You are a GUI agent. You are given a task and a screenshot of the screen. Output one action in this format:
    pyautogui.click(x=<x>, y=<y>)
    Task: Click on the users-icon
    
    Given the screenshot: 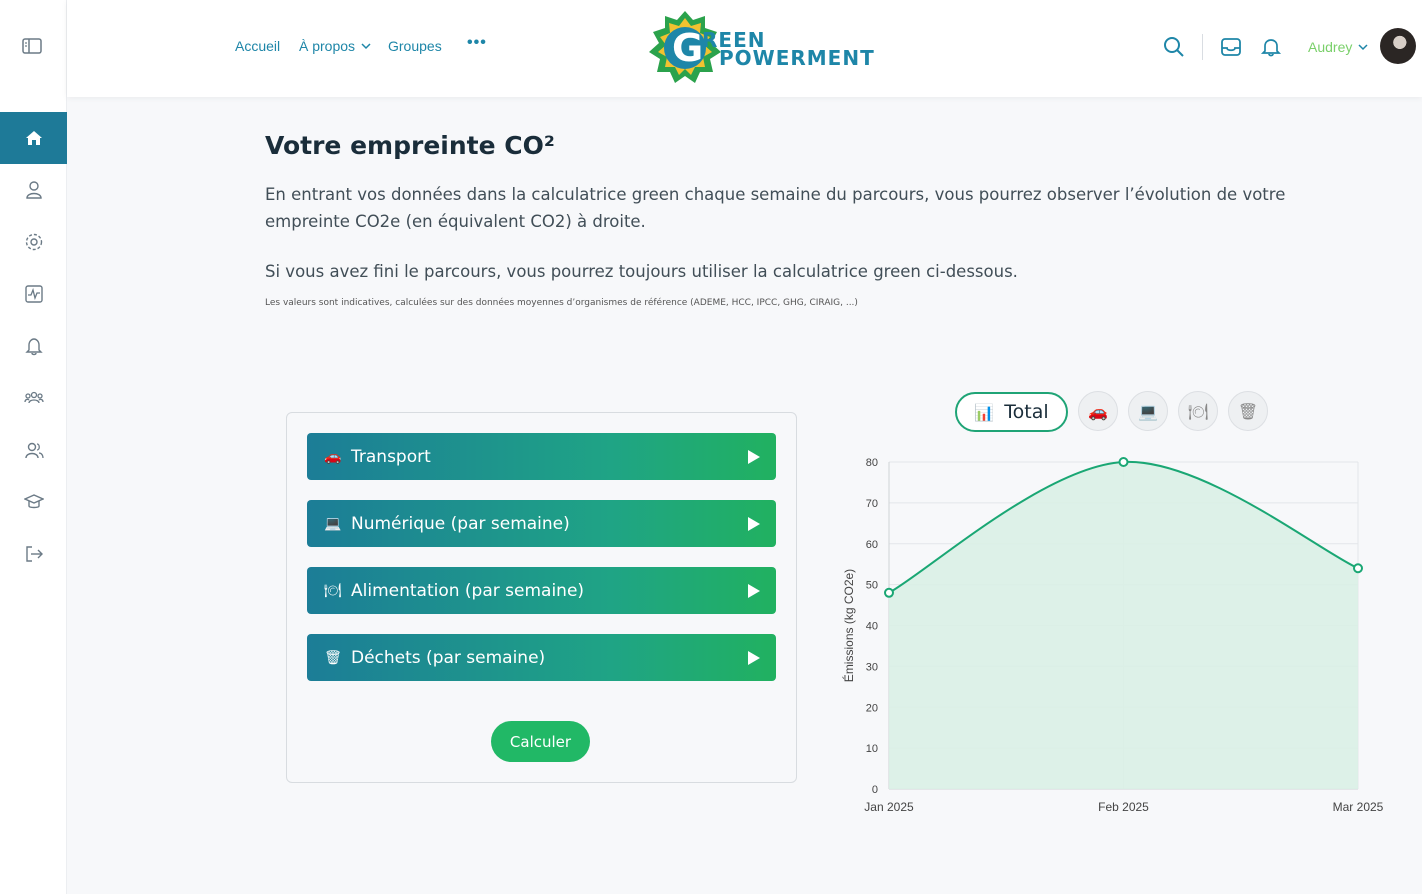 What is the action you would take?
    pyautogui.click(x=34, y=450)
    